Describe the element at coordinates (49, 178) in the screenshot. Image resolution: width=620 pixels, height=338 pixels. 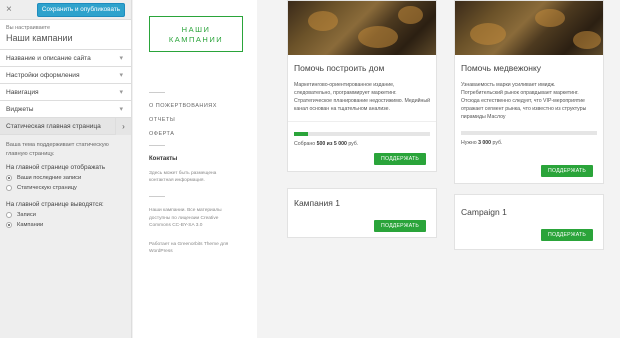
I see `radio-label: Ваши последние записи` at that location.